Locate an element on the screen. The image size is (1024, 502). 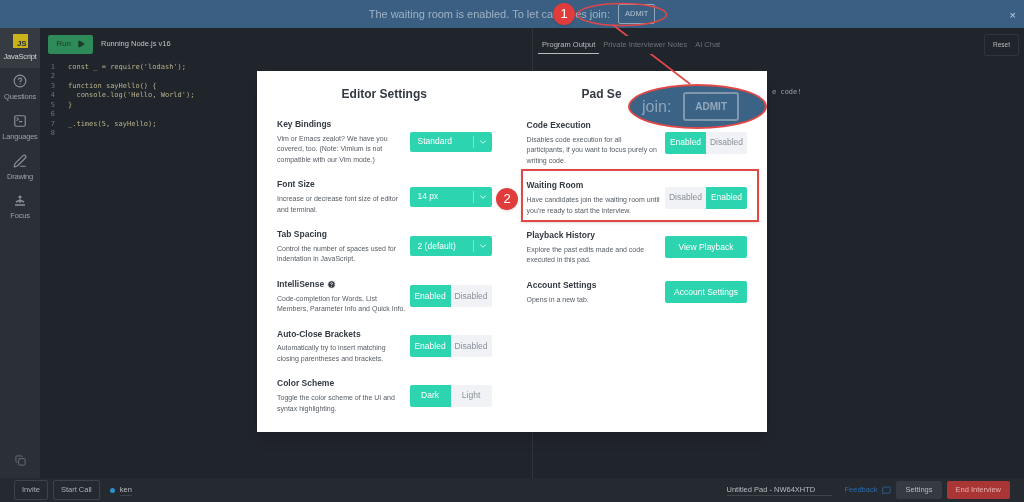
terminal-icon is located at coordinates (20, 120).